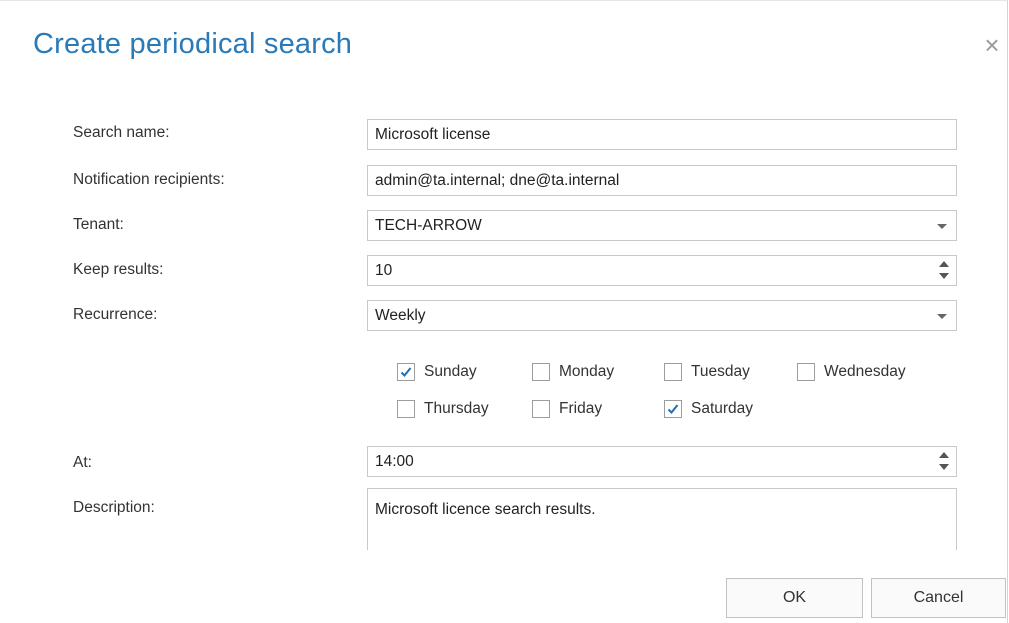  What do you see at coordinates (82, 462) in the screenshot?
I see `at-label: At:` at bounding box center [82, 462].